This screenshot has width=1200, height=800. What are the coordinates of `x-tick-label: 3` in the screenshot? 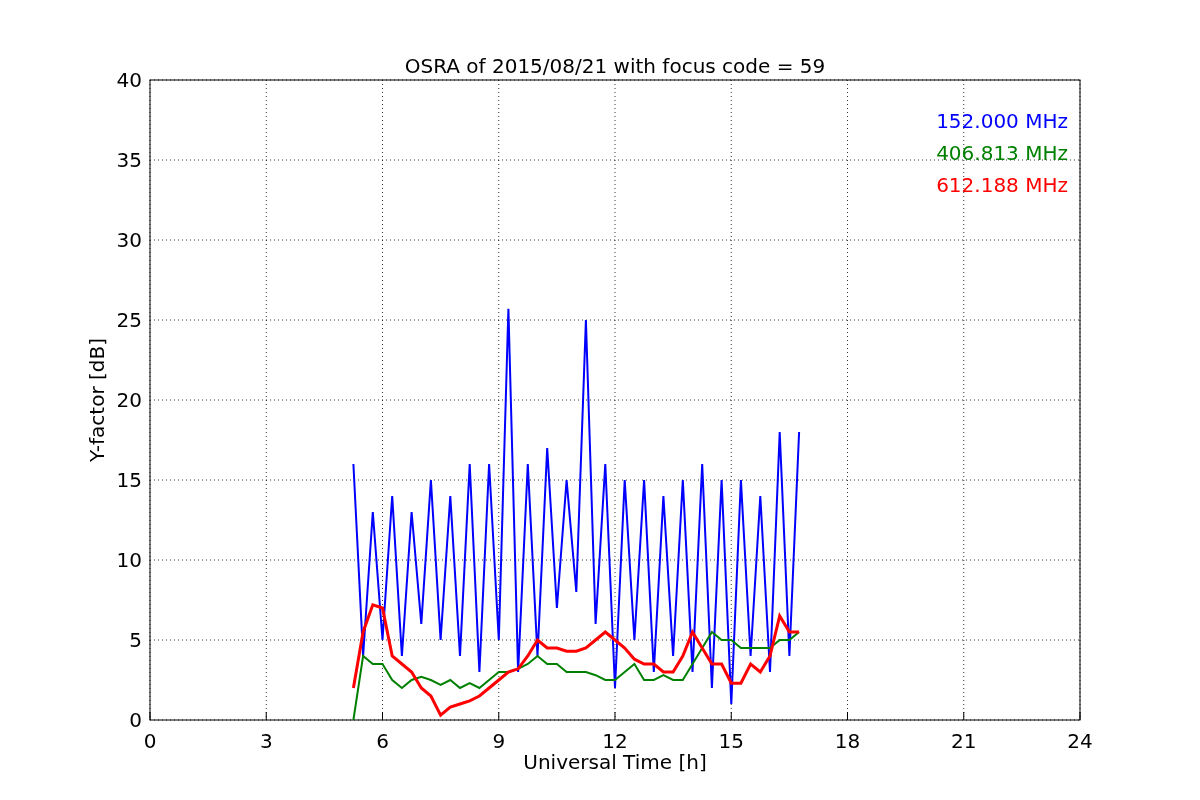 It's located at (266, 741).